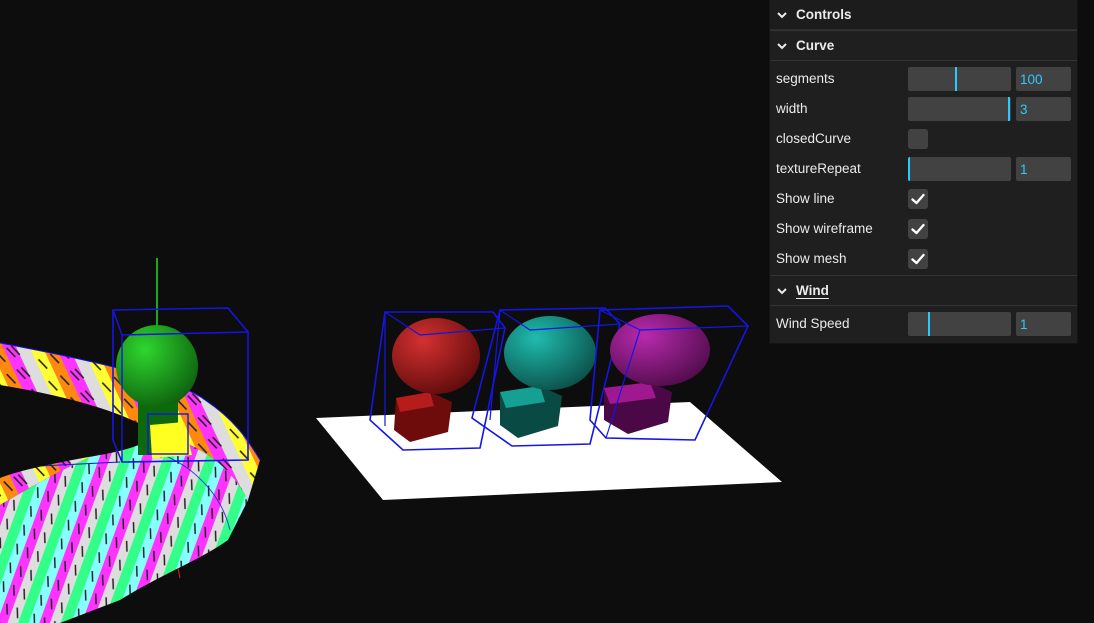 Image resolution: width=1094 pixels, height=623 pixels. What do you see at coordinates (1043, 169) in the screenshot?
I see `texture-repeat-input` at bounding box center [1043, 169].